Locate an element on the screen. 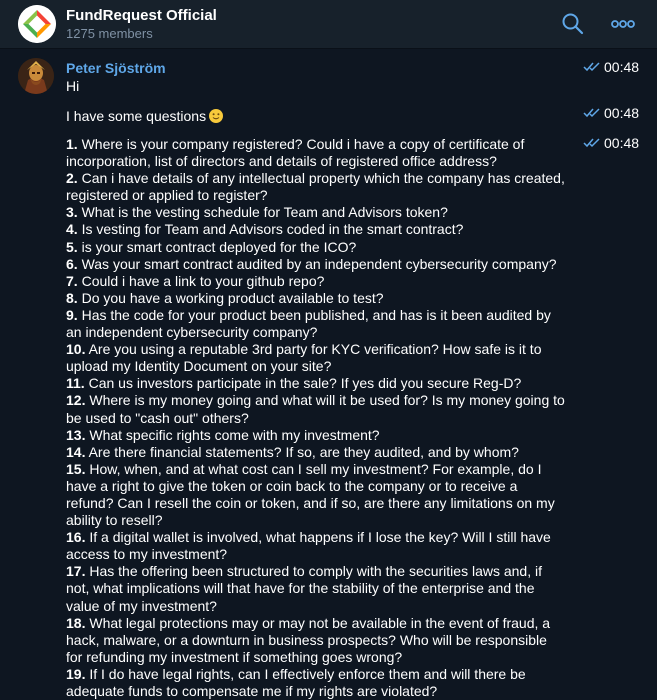 This screenshot has height=700, width=657. question-number: 3. is located at coordinates (72, 212).